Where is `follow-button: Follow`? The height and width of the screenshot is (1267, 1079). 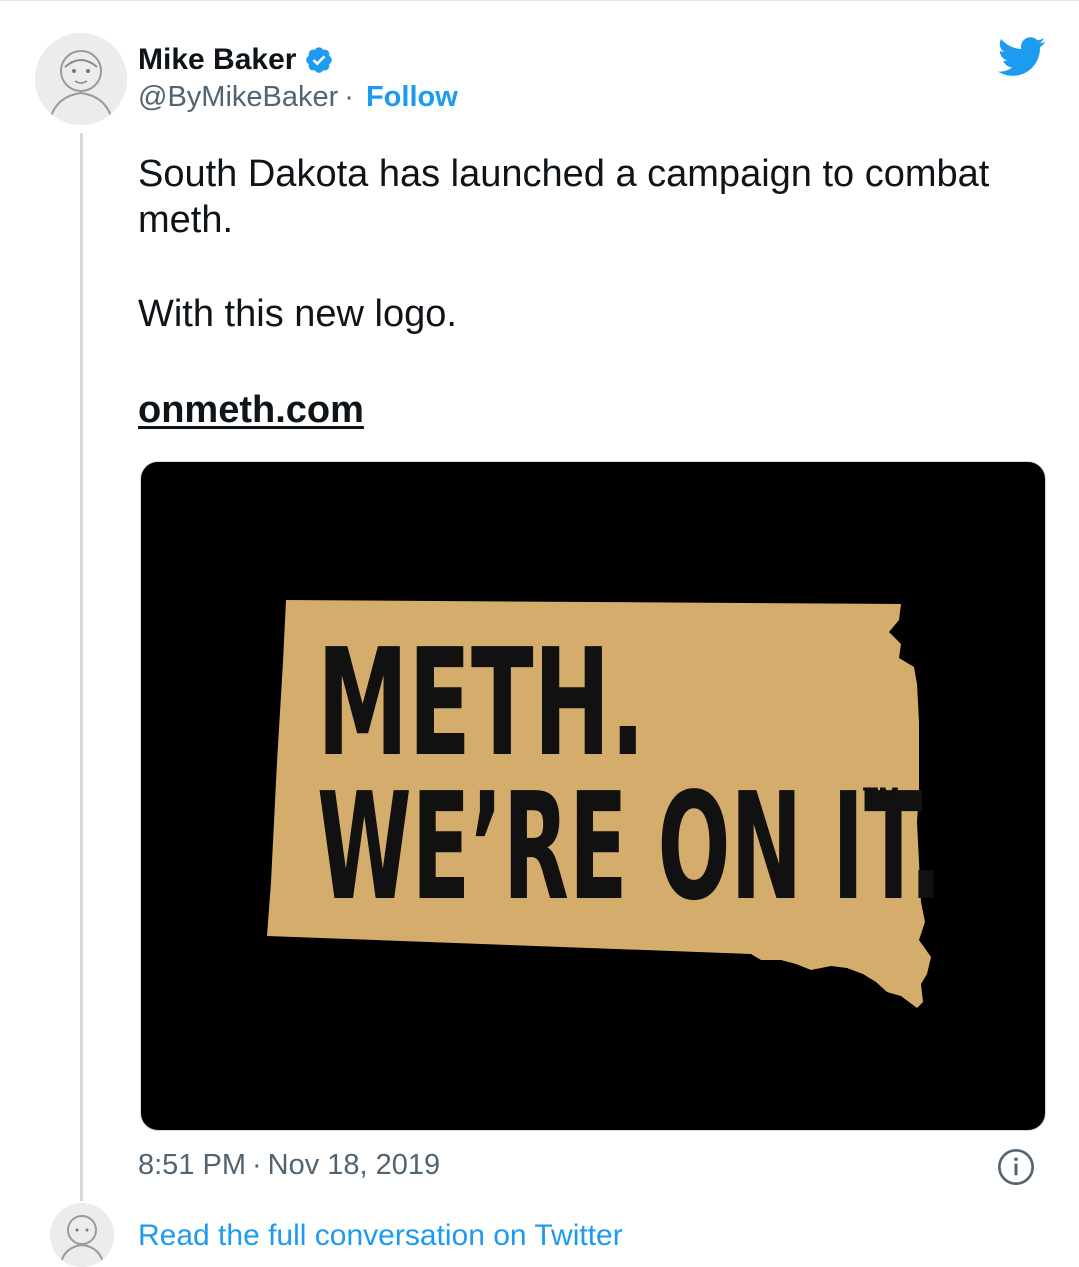 follow-button: Follow is located at coordinates (412, 97).